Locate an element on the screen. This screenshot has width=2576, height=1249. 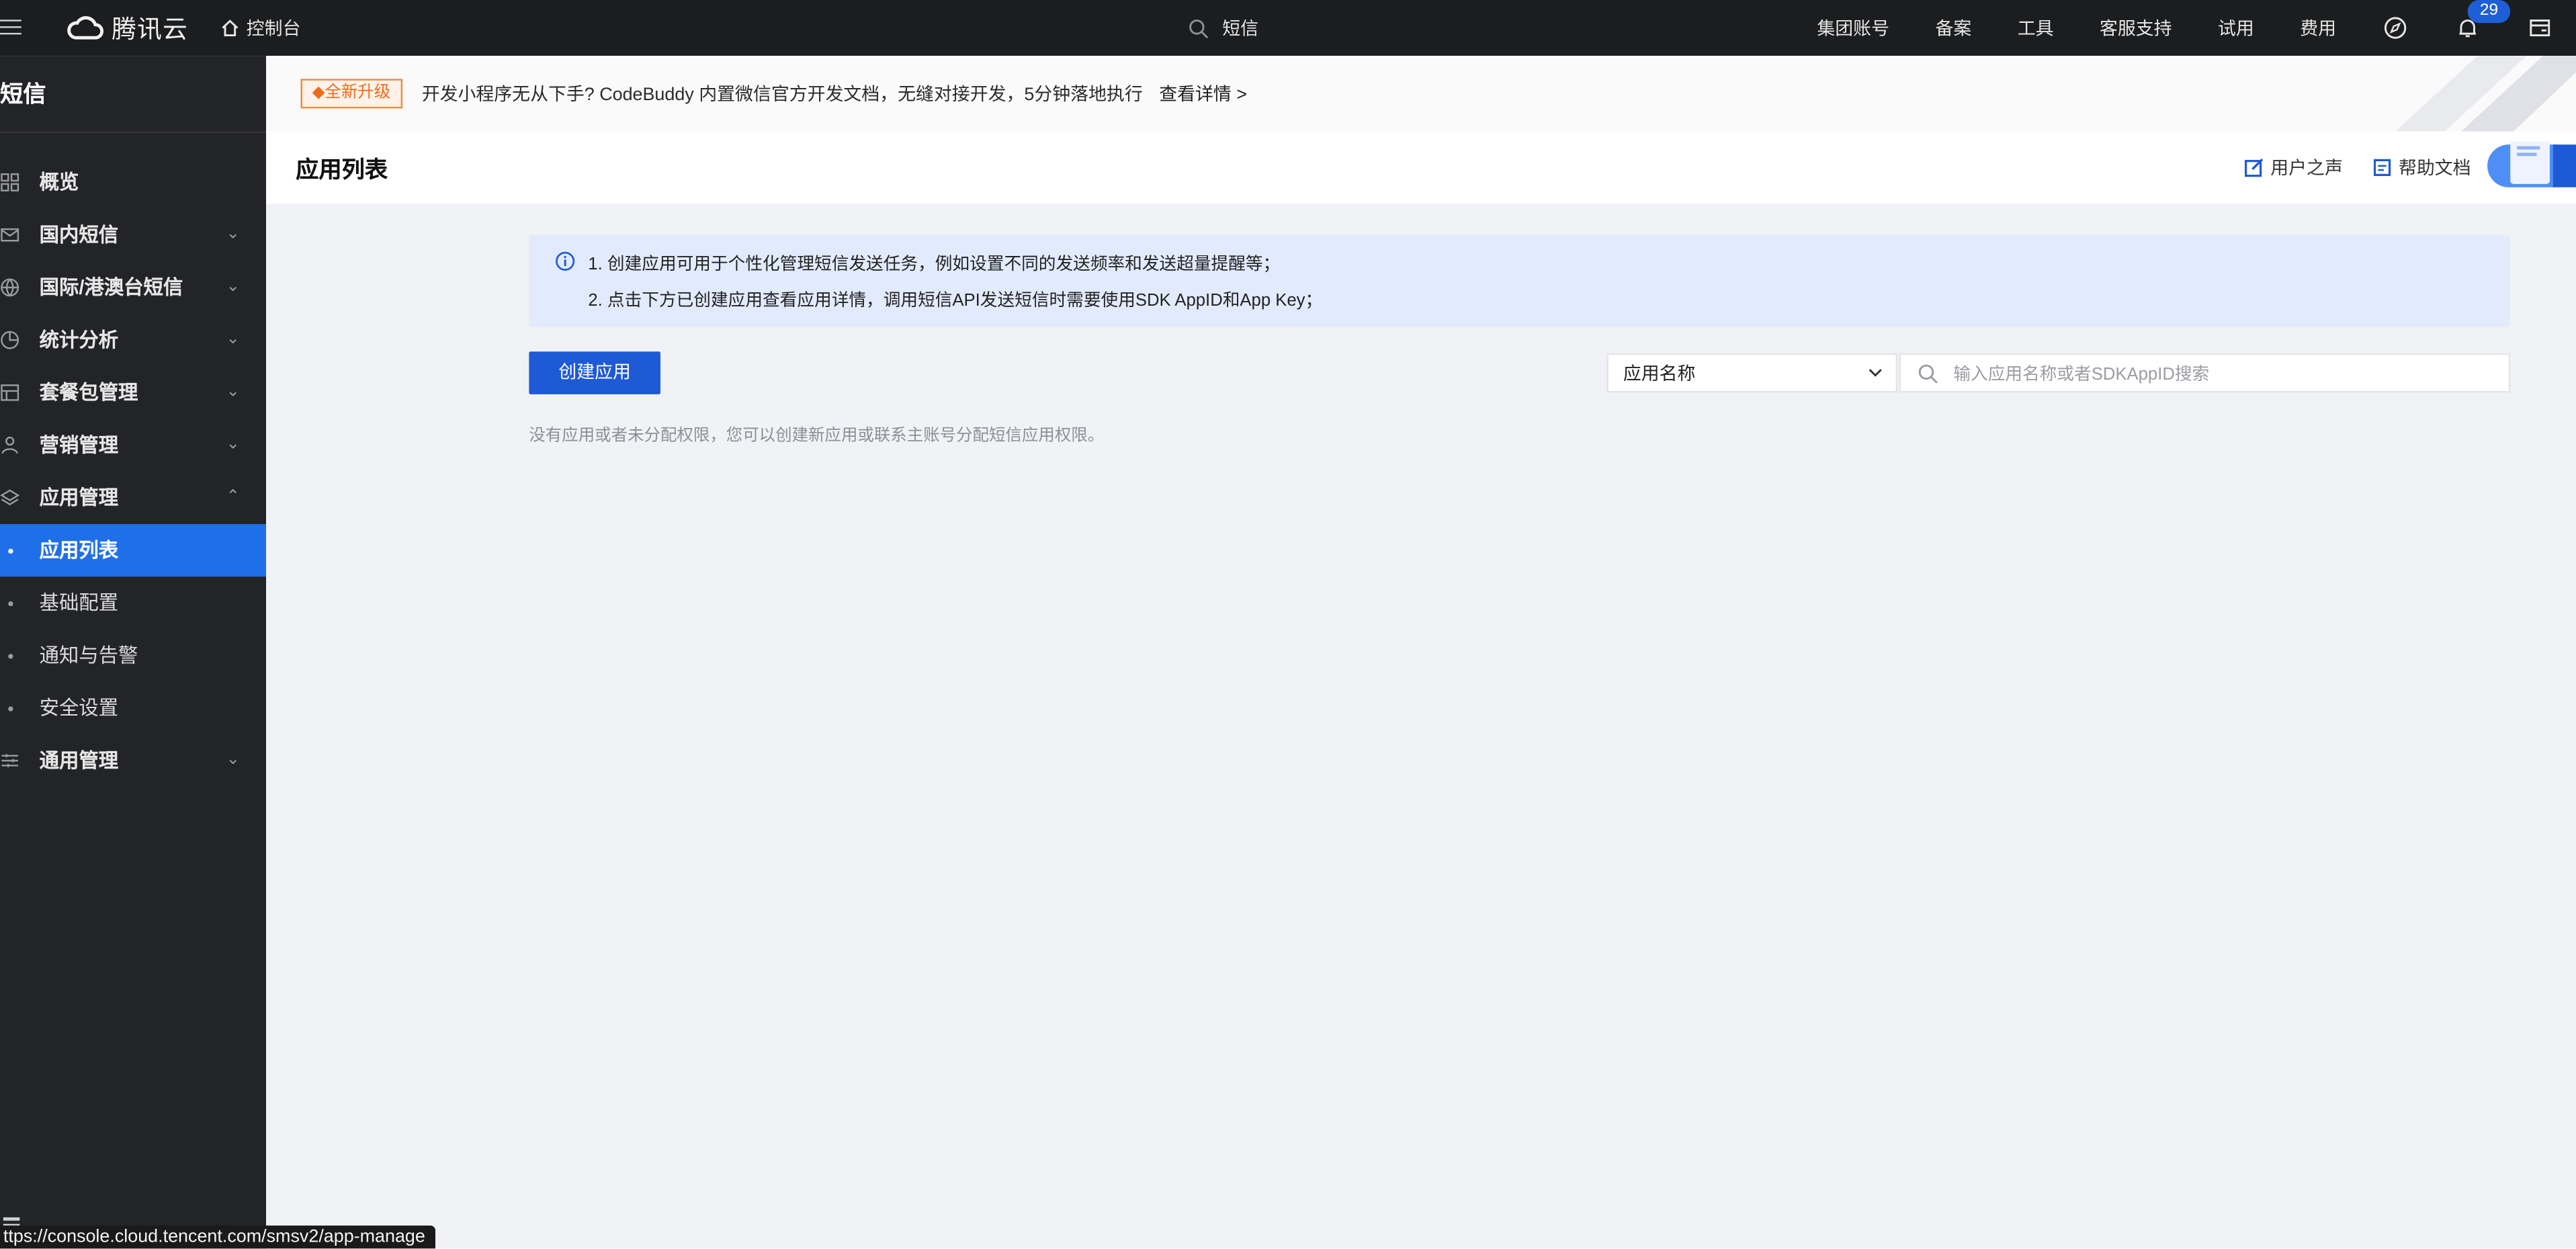
help-docs-link: 帮助文档 is located at coordinates (2421, 168).